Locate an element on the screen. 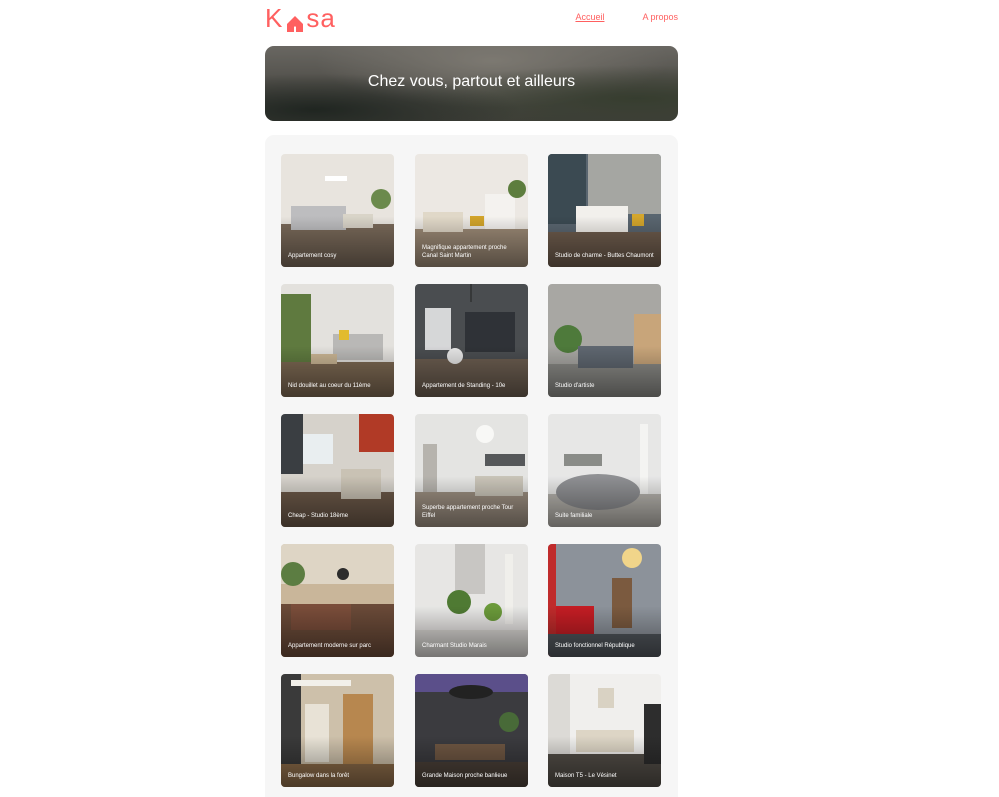 The width and height of the screenshot is (999, 797). listing-card: Maison T5 - Le Vésinet is located at coordinates (604, 730).